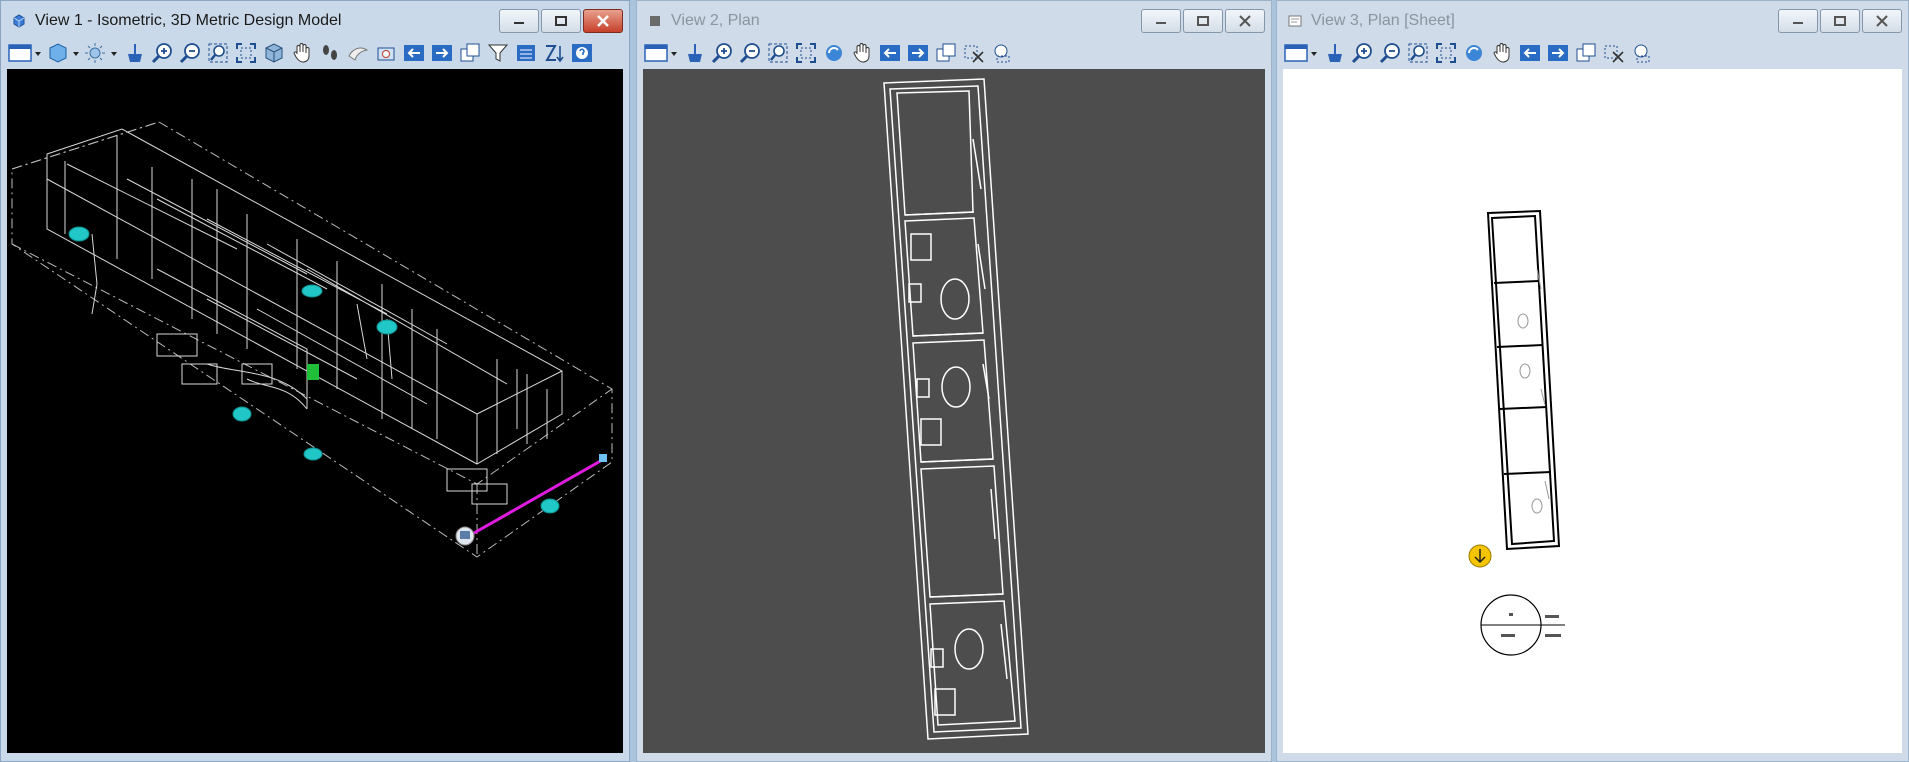 This screenshot has height=762, width=1909. What do you see at coordinates (526, 53) in the screenshot?
I see `toggle-3d-icon` at bounding box center [526, 53].